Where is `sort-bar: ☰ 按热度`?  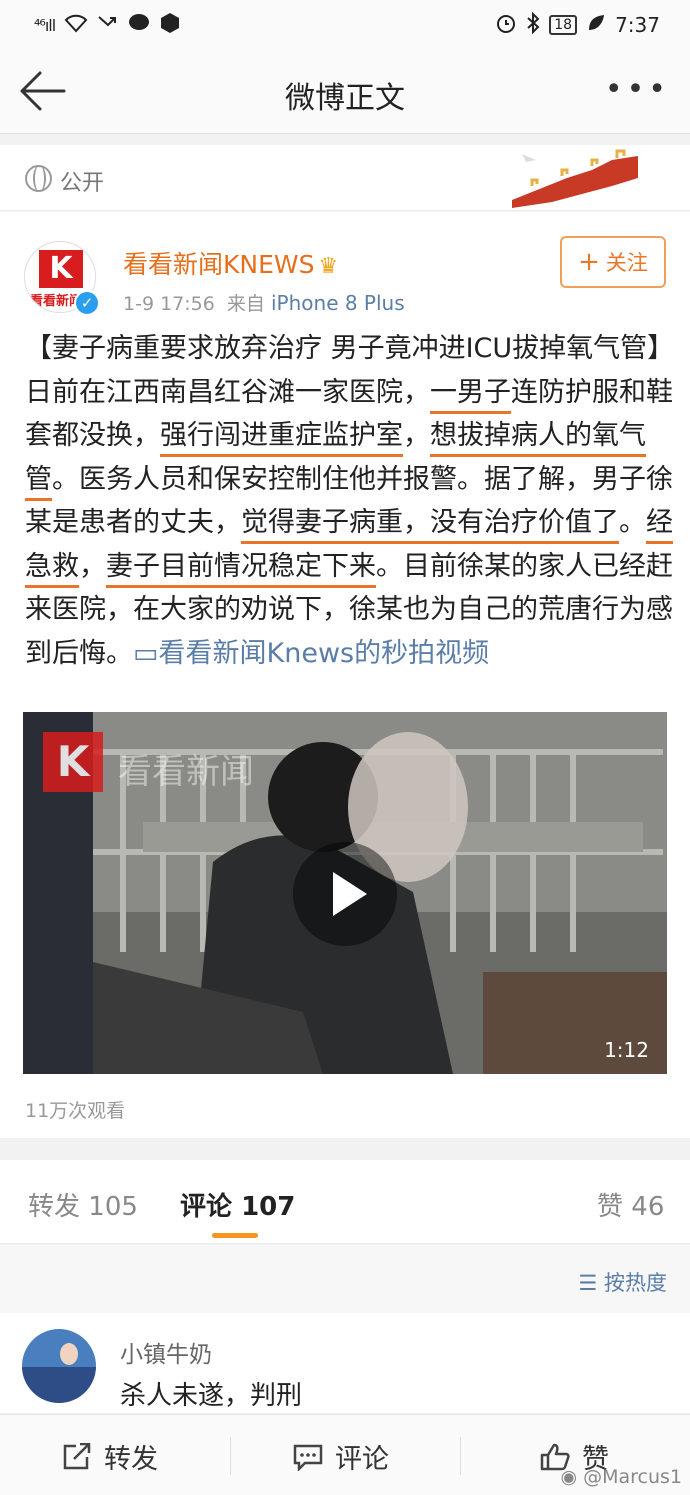 sort-bar: ☰ 按热度 is located at coordinates (345, 1279).